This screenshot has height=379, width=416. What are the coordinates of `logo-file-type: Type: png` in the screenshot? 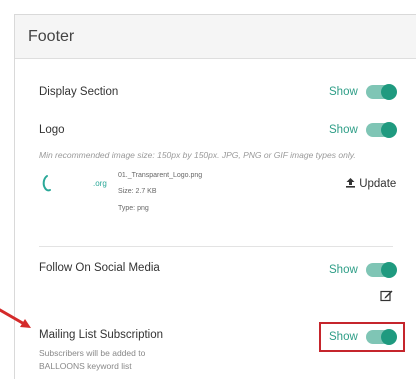 It's located at (133, 208).